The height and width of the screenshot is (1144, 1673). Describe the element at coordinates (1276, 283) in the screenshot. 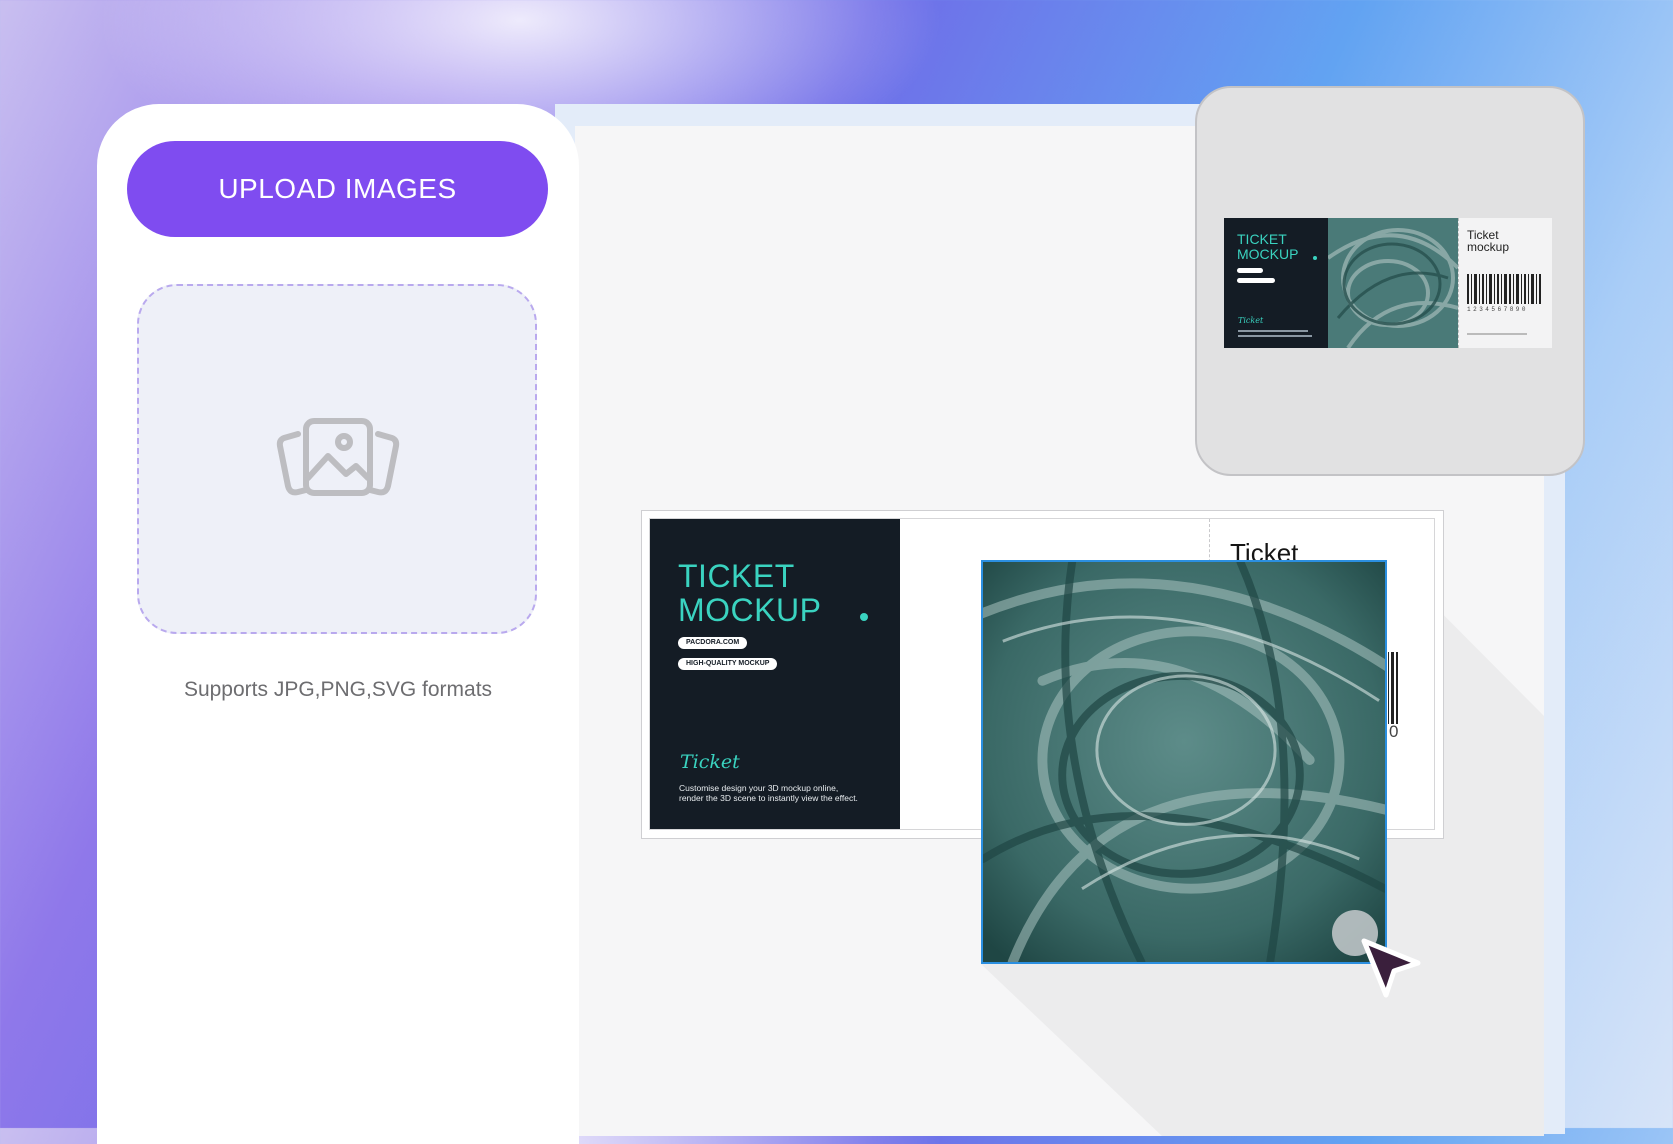

I see `preview-ticket-front: TICKET MOCKUP Ticket` at that location.